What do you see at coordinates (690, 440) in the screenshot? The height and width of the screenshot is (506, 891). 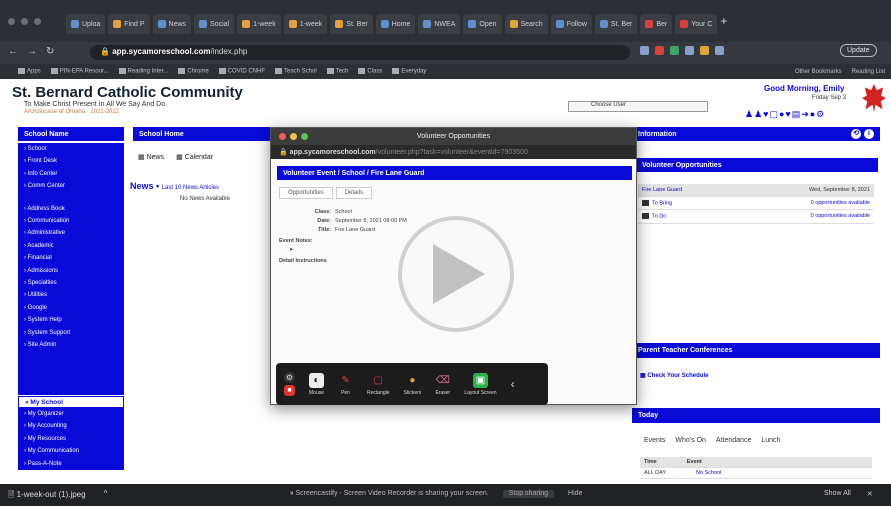 I see `today-tab: Who's On` at bounding box center [690, 440].